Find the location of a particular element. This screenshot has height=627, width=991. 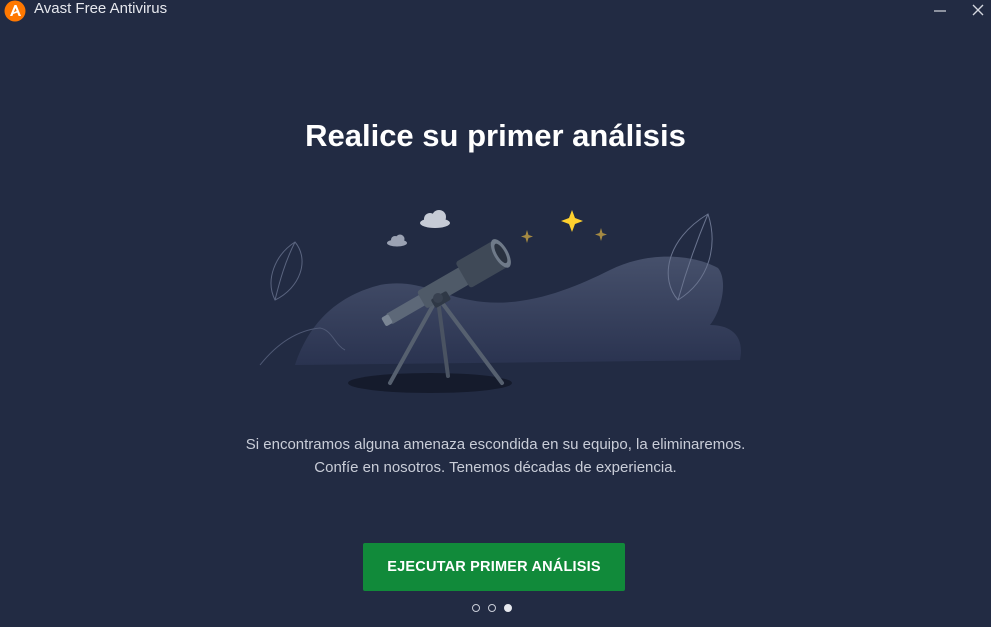

run-first-scan-button: EJECUTAR PRIMER ANÁLISIS is located at coordinates (494, 567).